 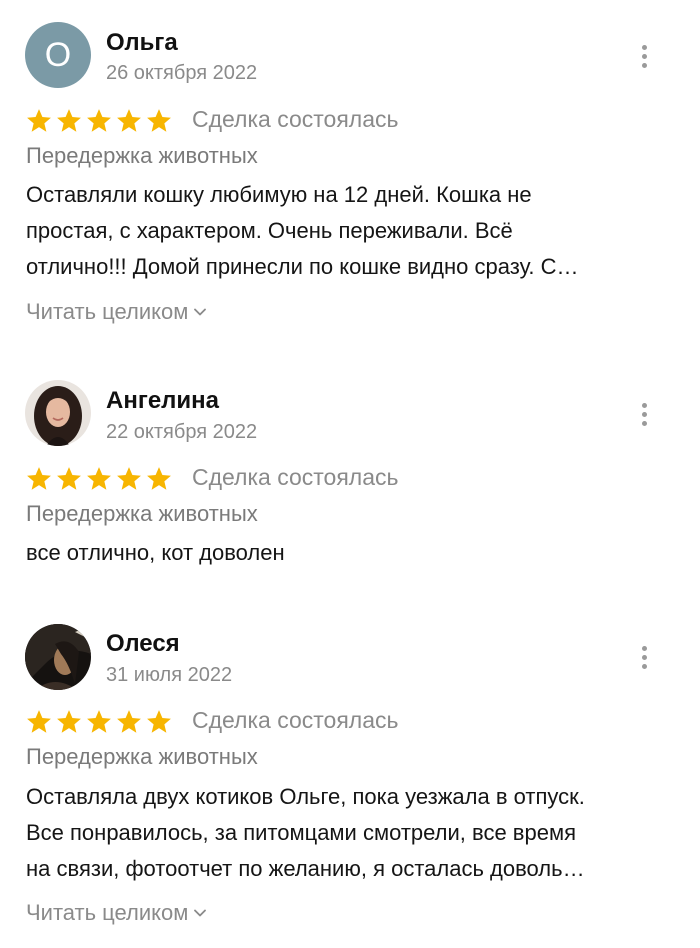 I want to click on reviewer-name: Олеся, so click(x=143, y=644).